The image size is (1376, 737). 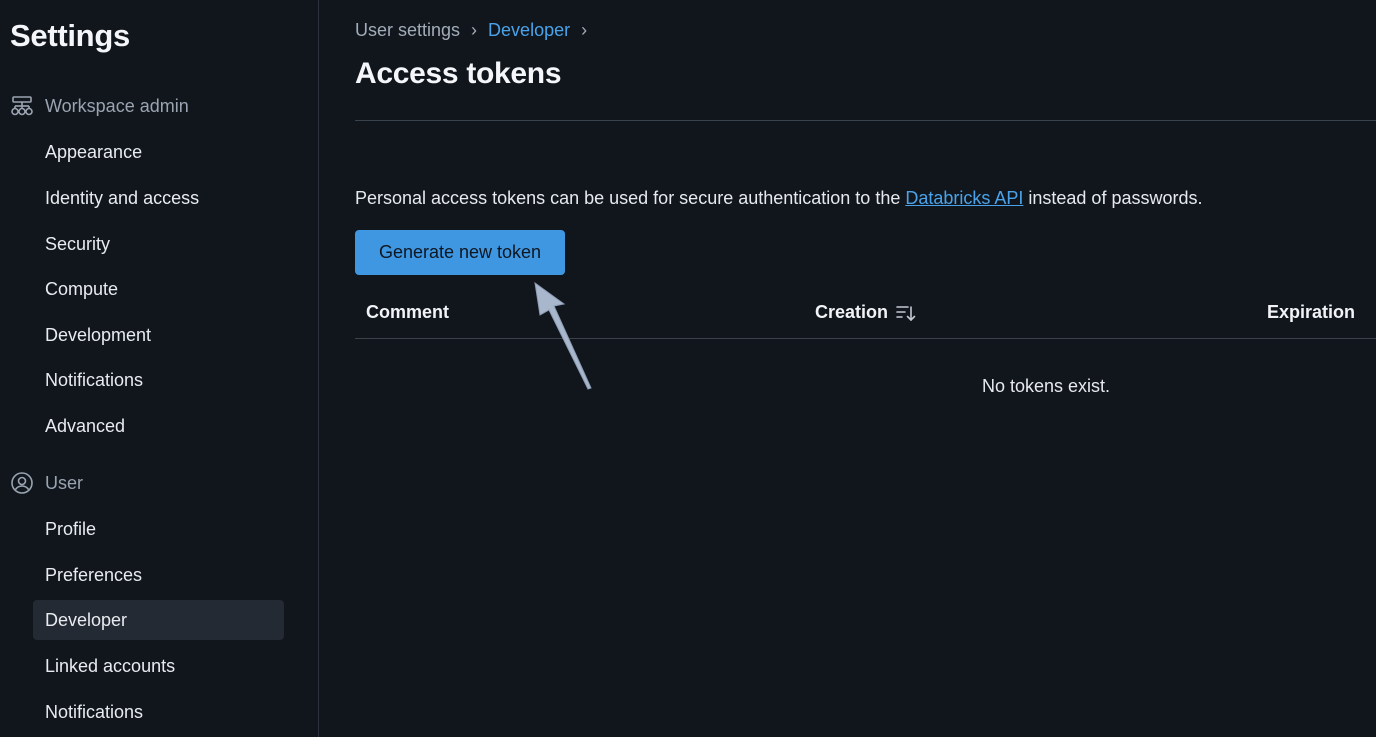 I want to click on sidebar-item-label: Appearance, so click(x=94, y=151).